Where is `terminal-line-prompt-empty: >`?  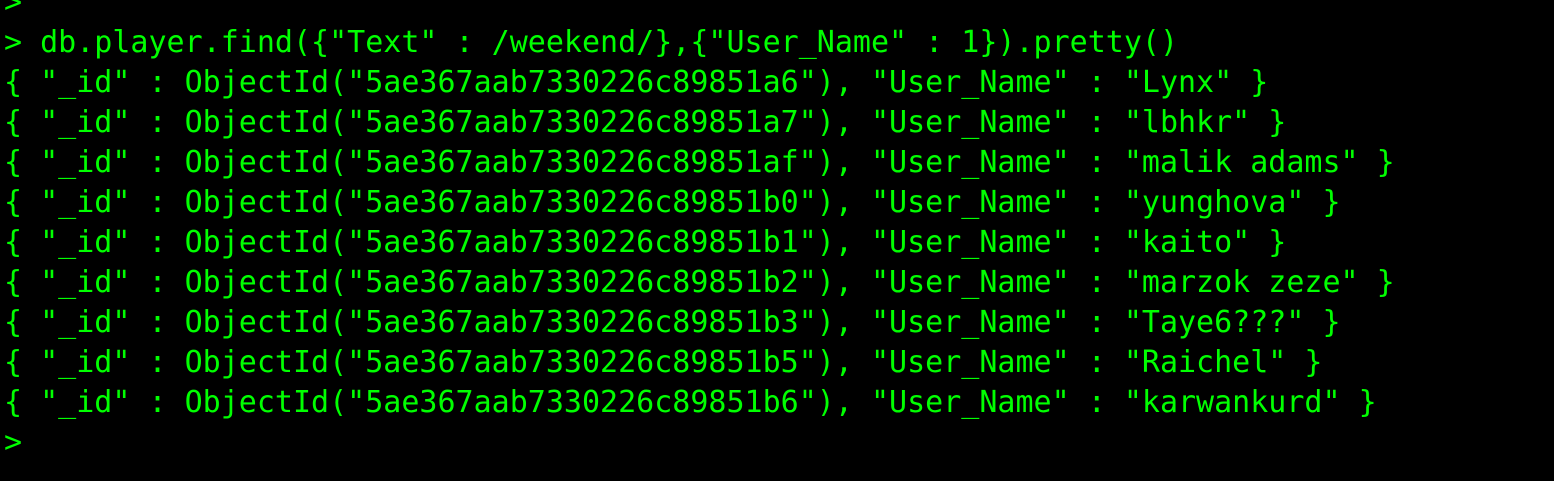
terminal-line-prompt-empty: > is located at coordinates (779, 11).